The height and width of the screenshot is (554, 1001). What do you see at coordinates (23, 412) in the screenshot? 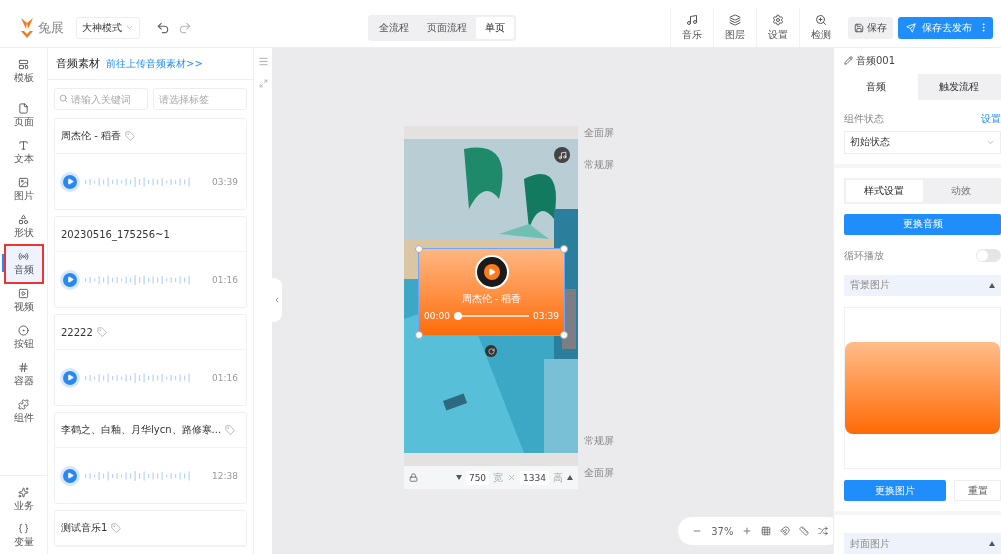
I see `rail-item: 组件` at bounding box center [23, 412].